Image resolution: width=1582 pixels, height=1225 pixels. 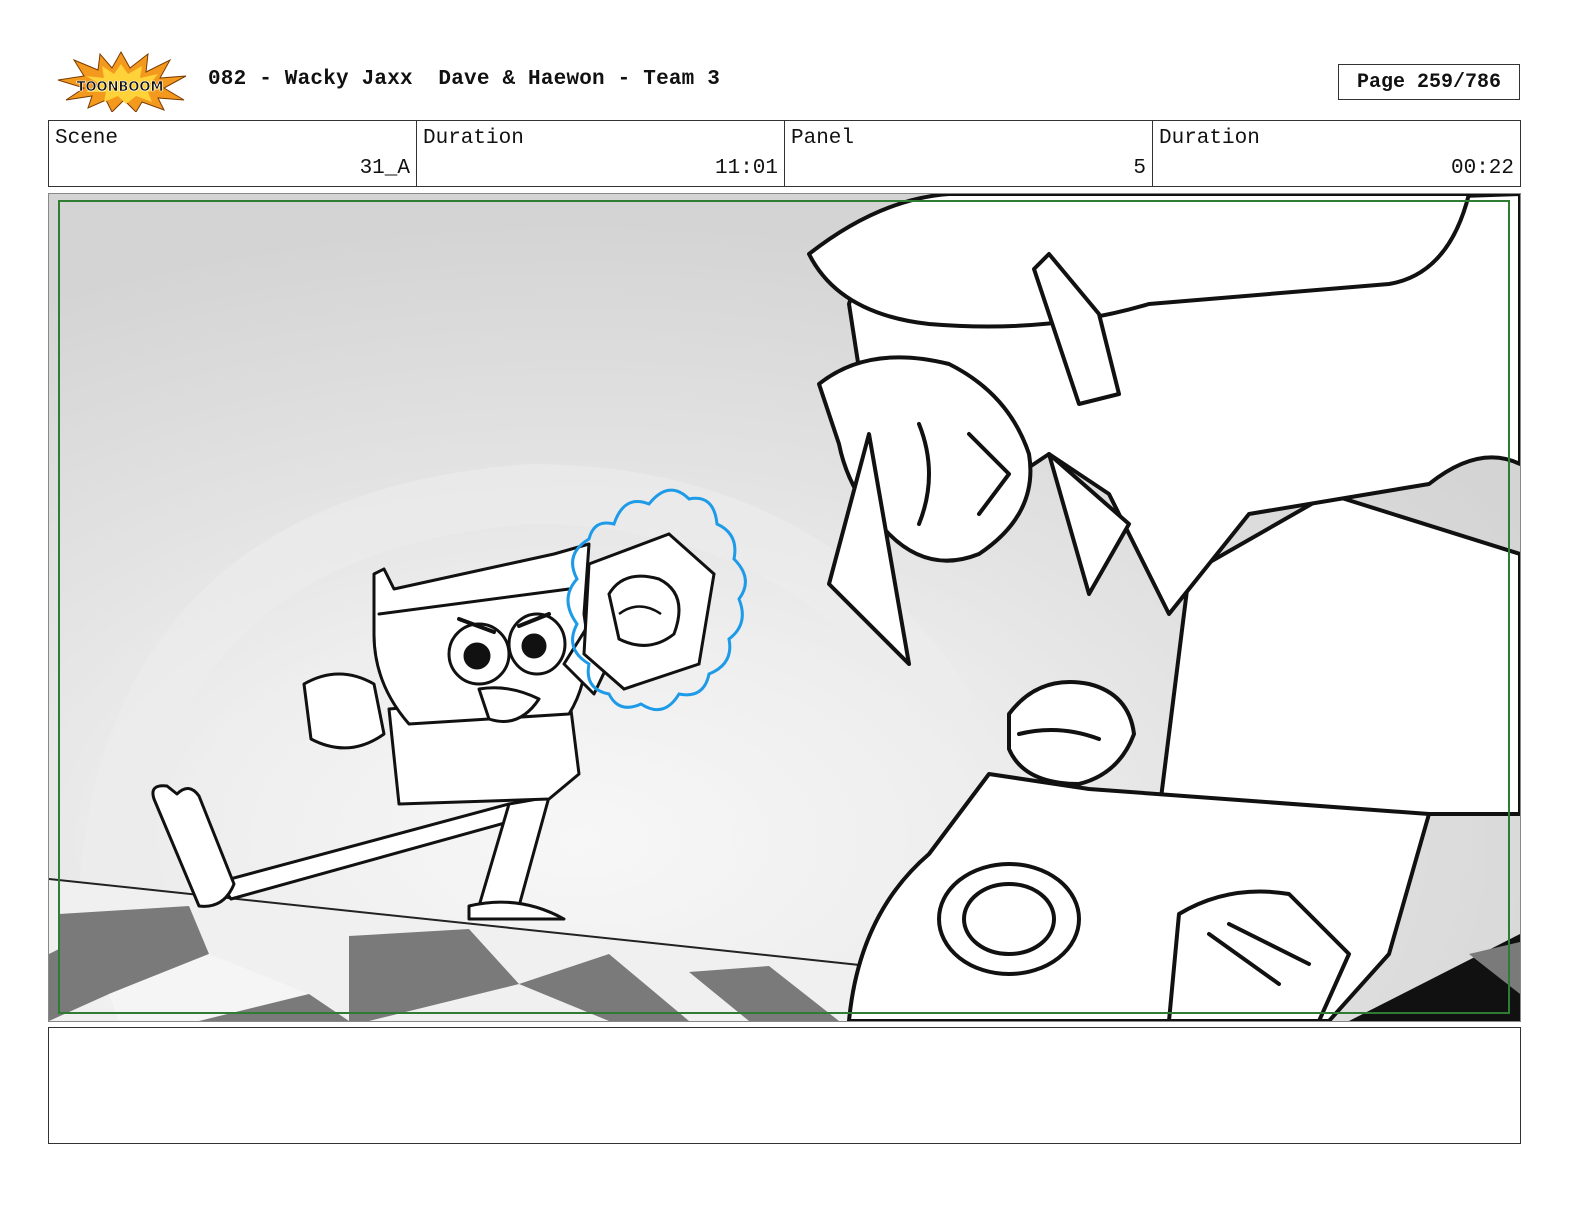 I want to click on panel-cell: Panel 5, so click(x=969, y=153).